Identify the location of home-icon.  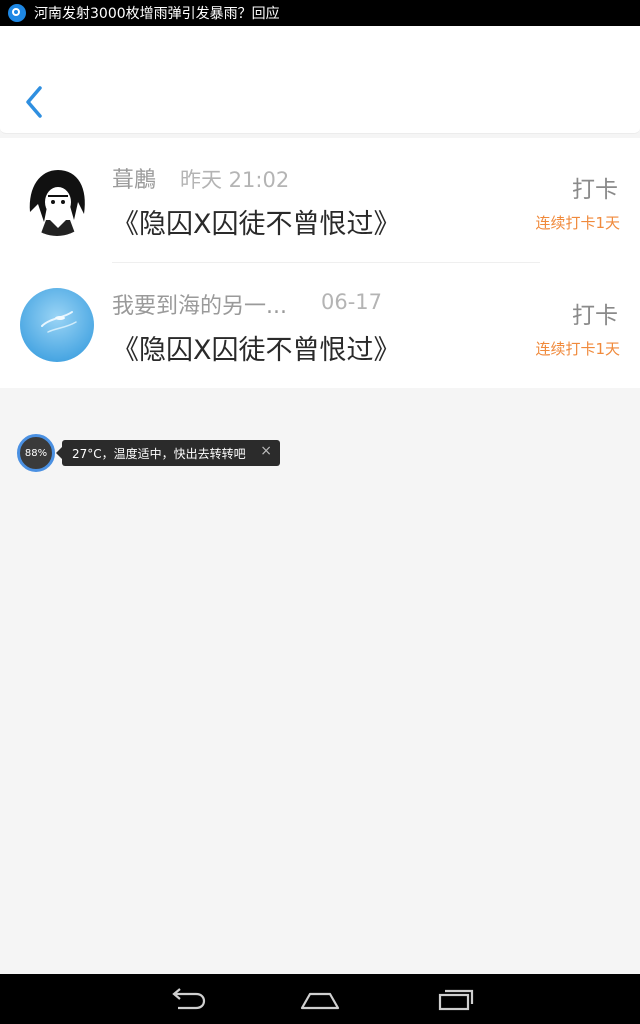
(320, 1001).